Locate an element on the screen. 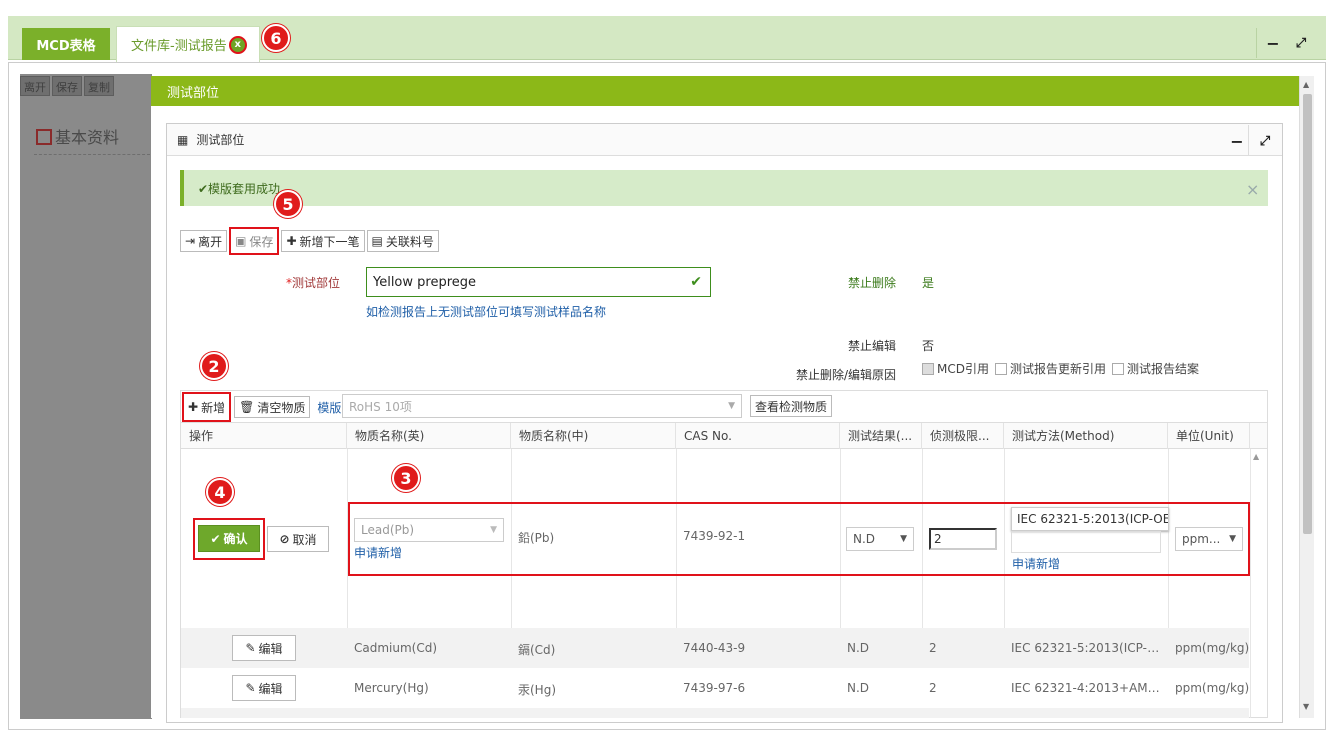  template-select: RoHS 10项 ▼ is located at coordinates (542, 406).